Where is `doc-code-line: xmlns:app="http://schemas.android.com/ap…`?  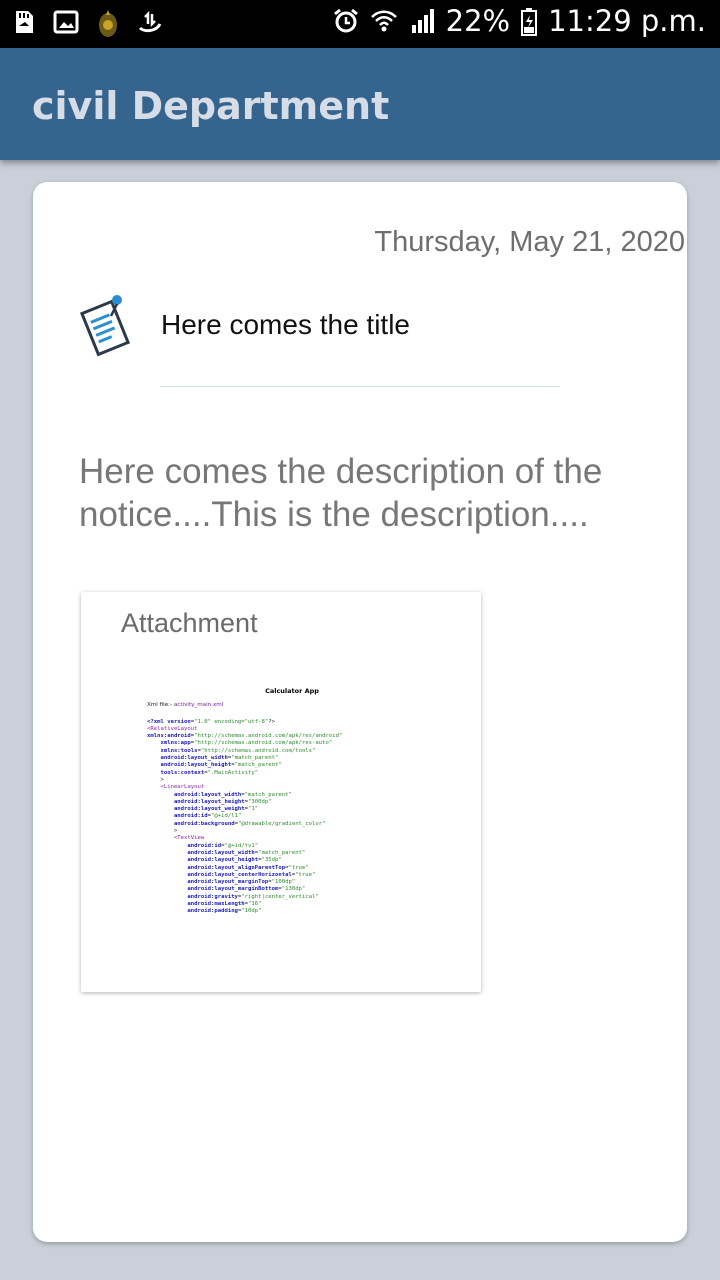
doc-code-line: xmlns:app="http://schemas.android.com/ap… is located at coordinates (240, 743).